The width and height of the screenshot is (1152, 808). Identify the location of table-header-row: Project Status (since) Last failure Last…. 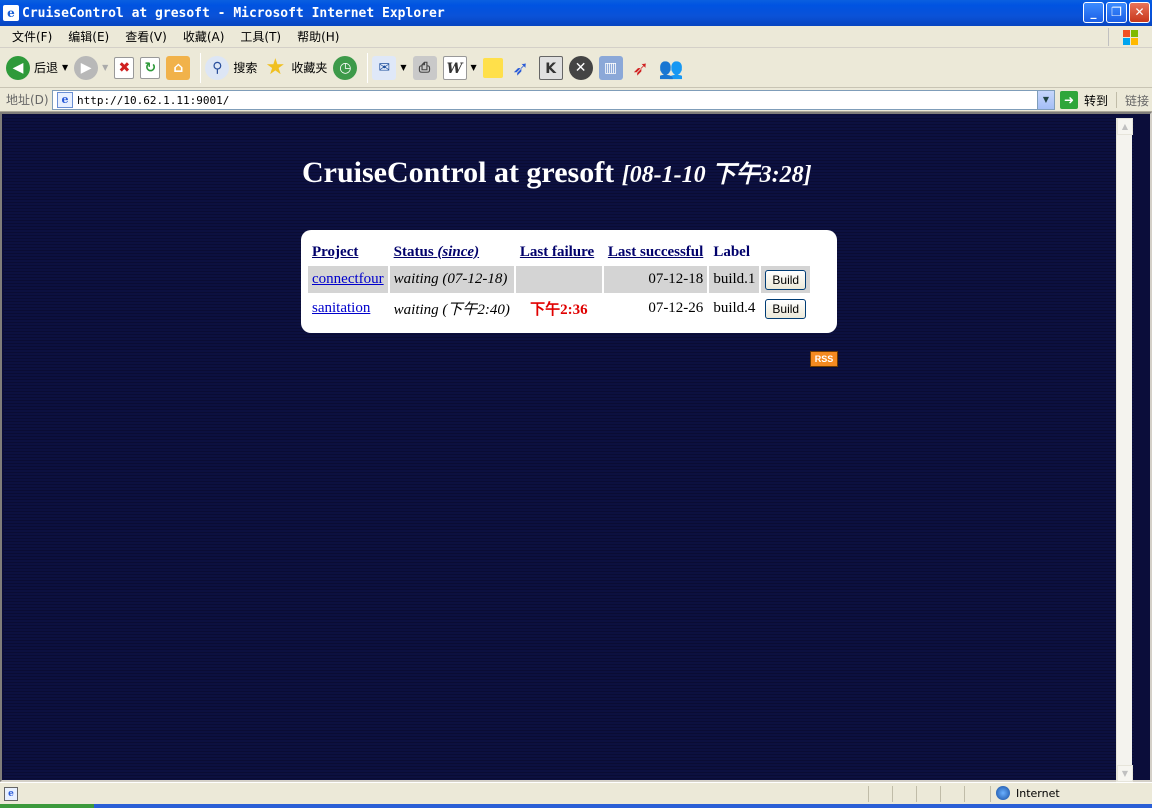
(559, 252).